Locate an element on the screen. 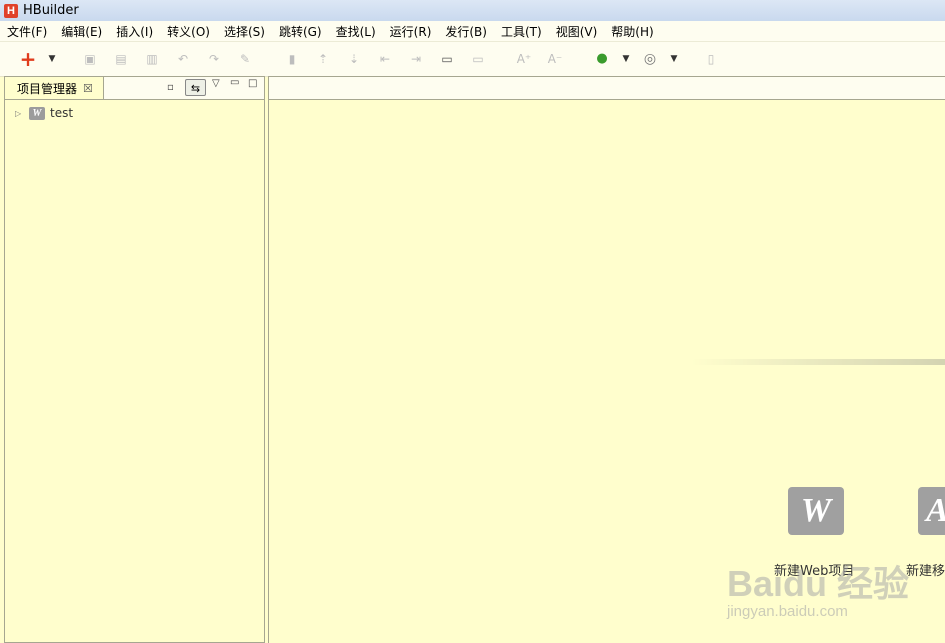 The width and height of the screenshot is (945, 643). menu-find: 查找(L) is located at coordinates (356, 31).